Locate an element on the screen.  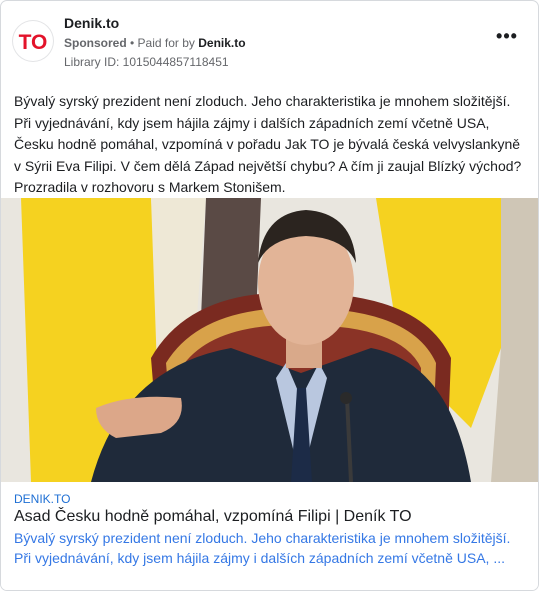
svg-text: TO is located at coordinates (33, 42).